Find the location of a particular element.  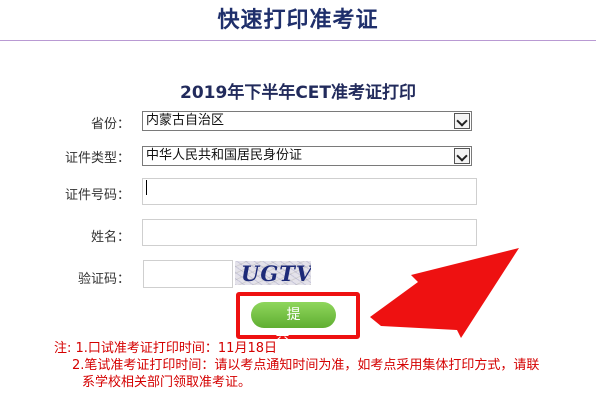

note-line-2: 2.笔试准考证打印时间：请以考点通知时间为准，如考点采用集体打印方式，请联 is located at coordinates (306, 365).